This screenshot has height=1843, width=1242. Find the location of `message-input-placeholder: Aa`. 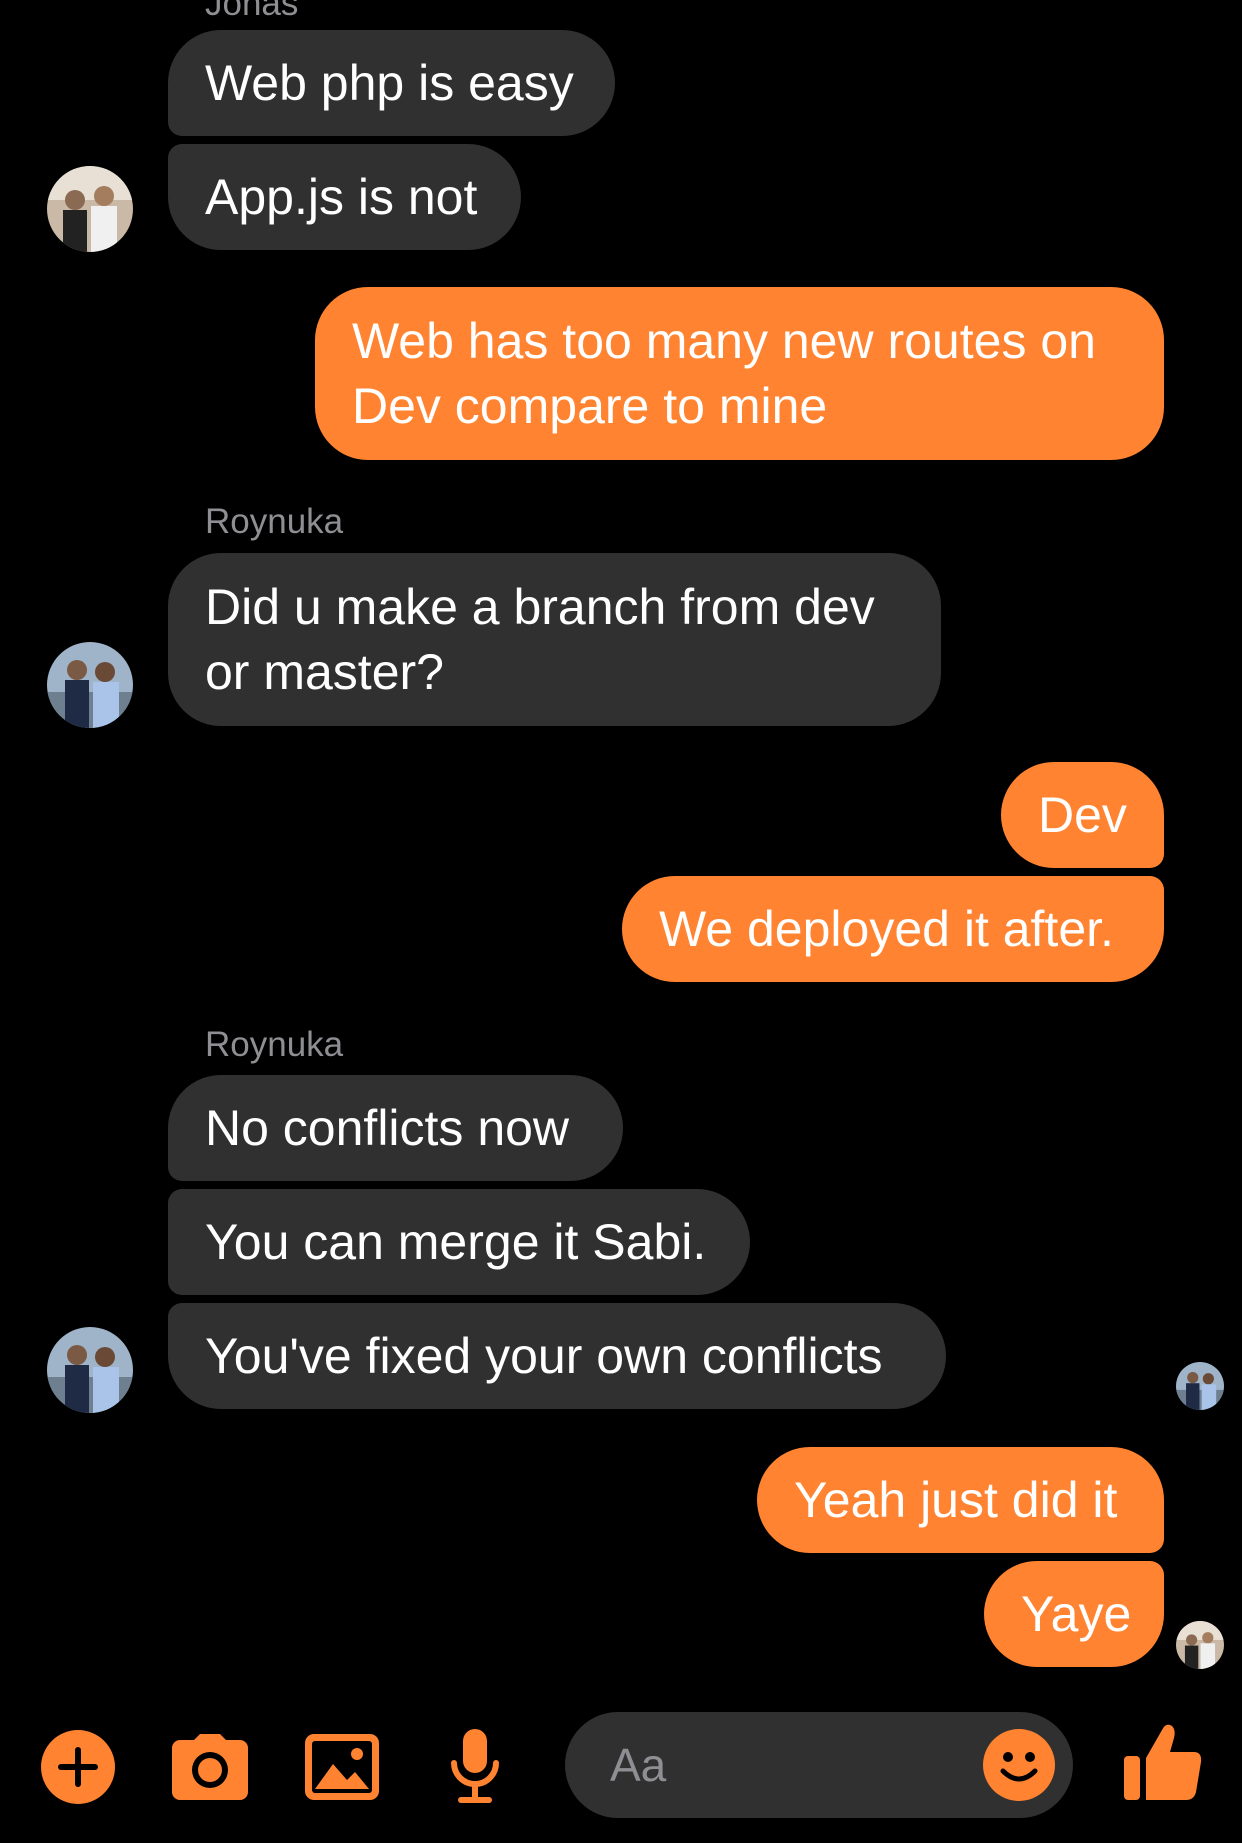

message-input-placeholder: Aa is located at coordinates (638, 1765).